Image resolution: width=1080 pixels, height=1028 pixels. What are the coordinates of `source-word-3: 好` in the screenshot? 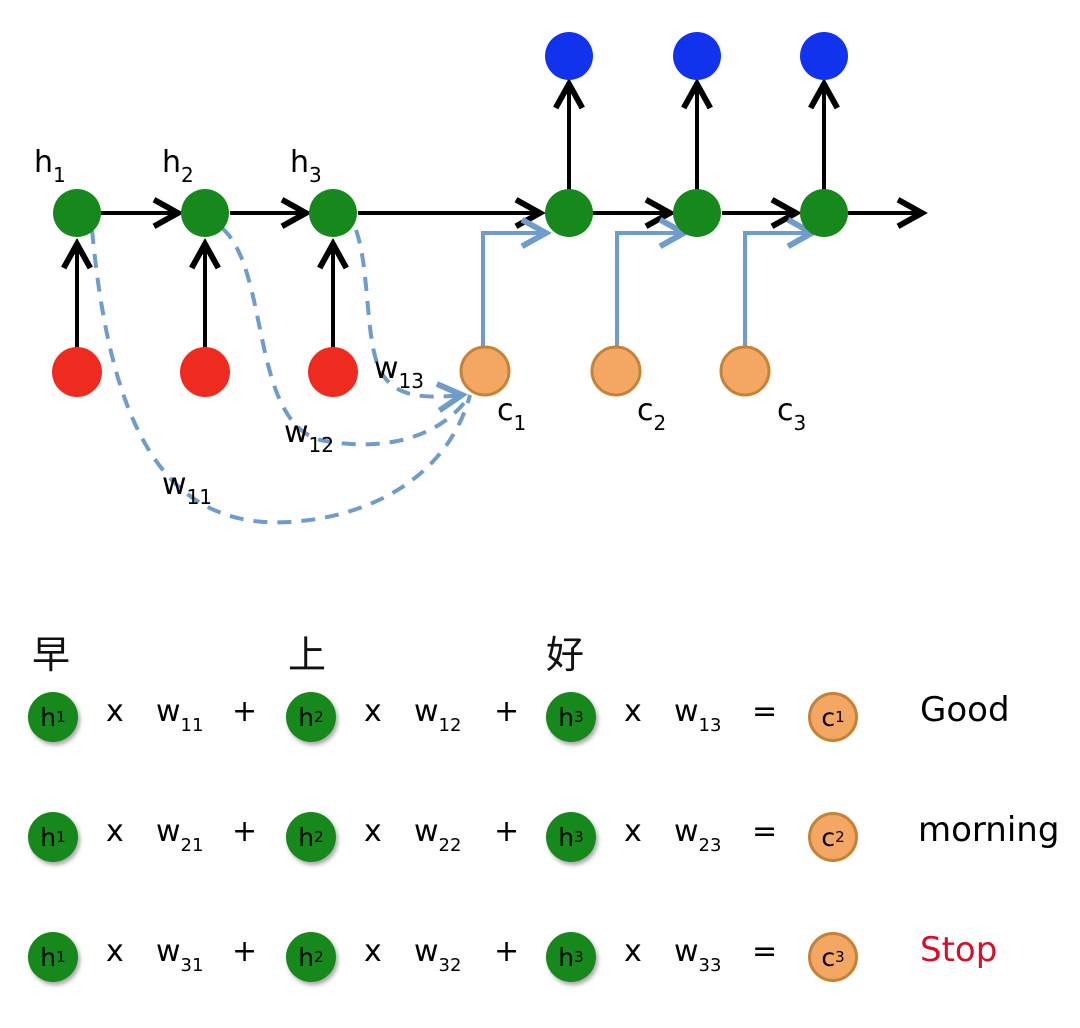 It's located at (565, 655).